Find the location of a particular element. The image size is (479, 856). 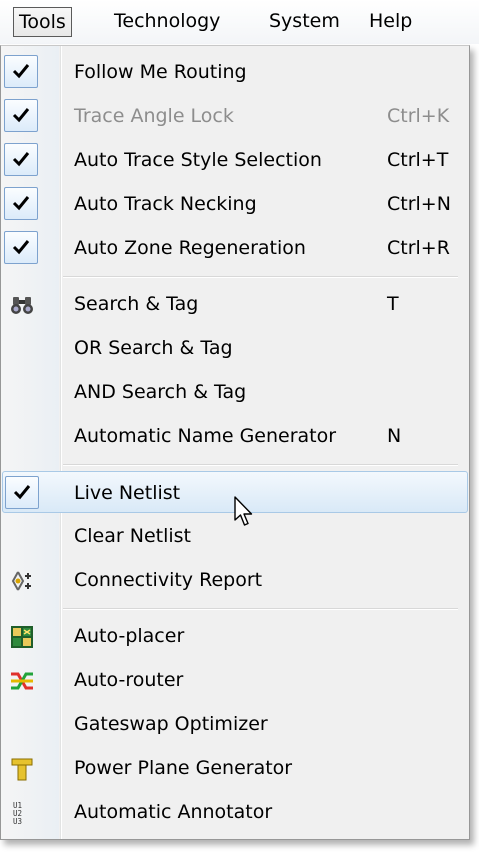

menu-item-label: Clear Netlist is located at coordinates (132, 536).